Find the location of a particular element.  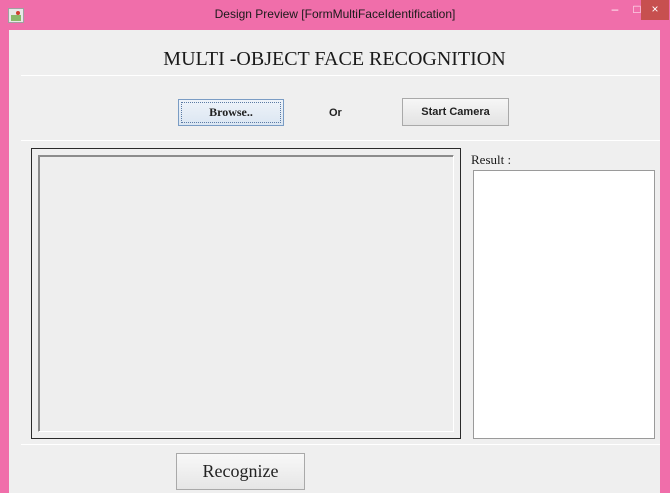

minimize-button: – is located at coordinates (615, 10).